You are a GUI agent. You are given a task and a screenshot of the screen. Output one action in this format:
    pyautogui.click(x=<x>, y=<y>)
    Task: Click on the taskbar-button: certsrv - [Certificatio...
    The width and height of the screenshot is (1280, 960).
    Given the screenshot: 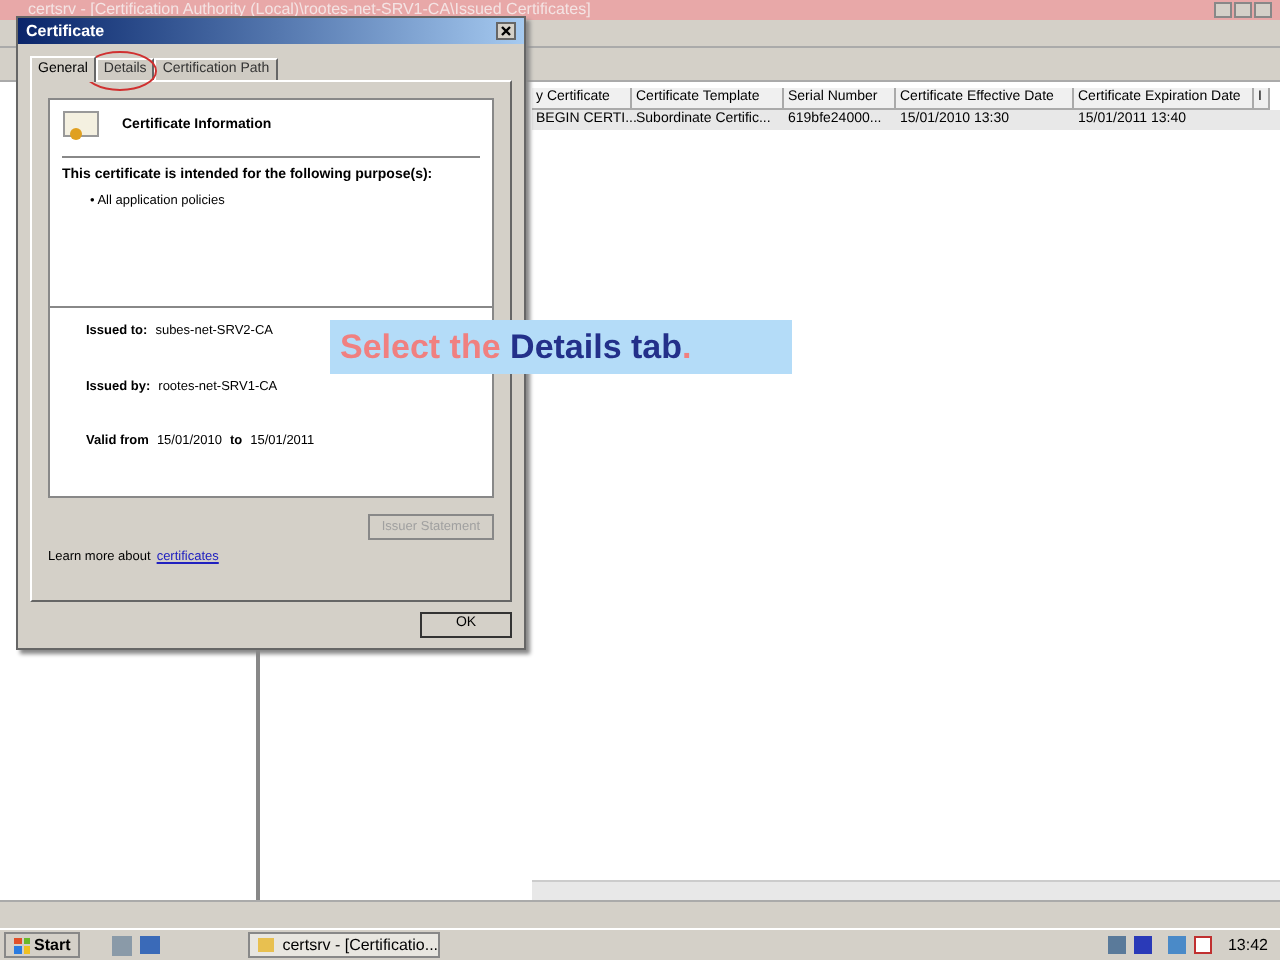 What is the action you would take?
    pyautogui.click(x=344, y=945)
    